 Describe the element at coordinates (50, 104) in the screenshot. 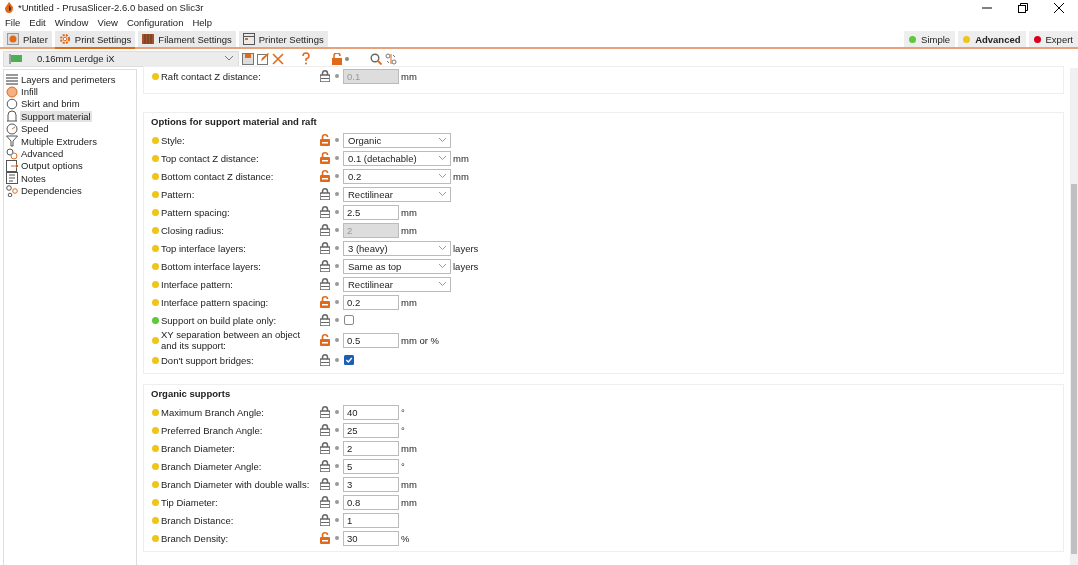

I see `sidebar-item: Skirt and brim` at that location.